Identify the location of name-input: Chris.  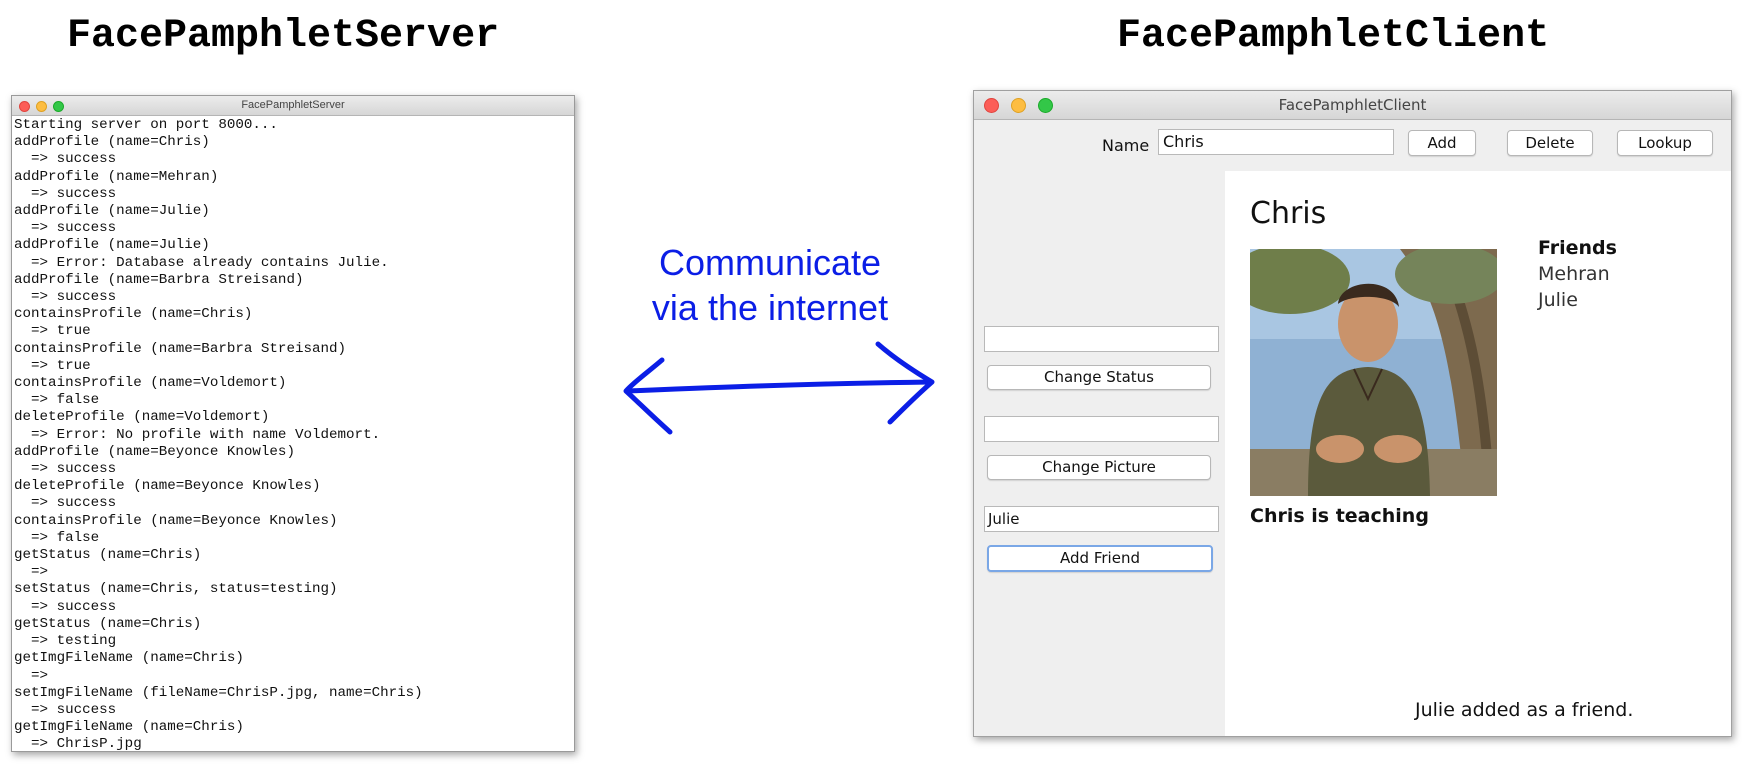
(1276, 142).